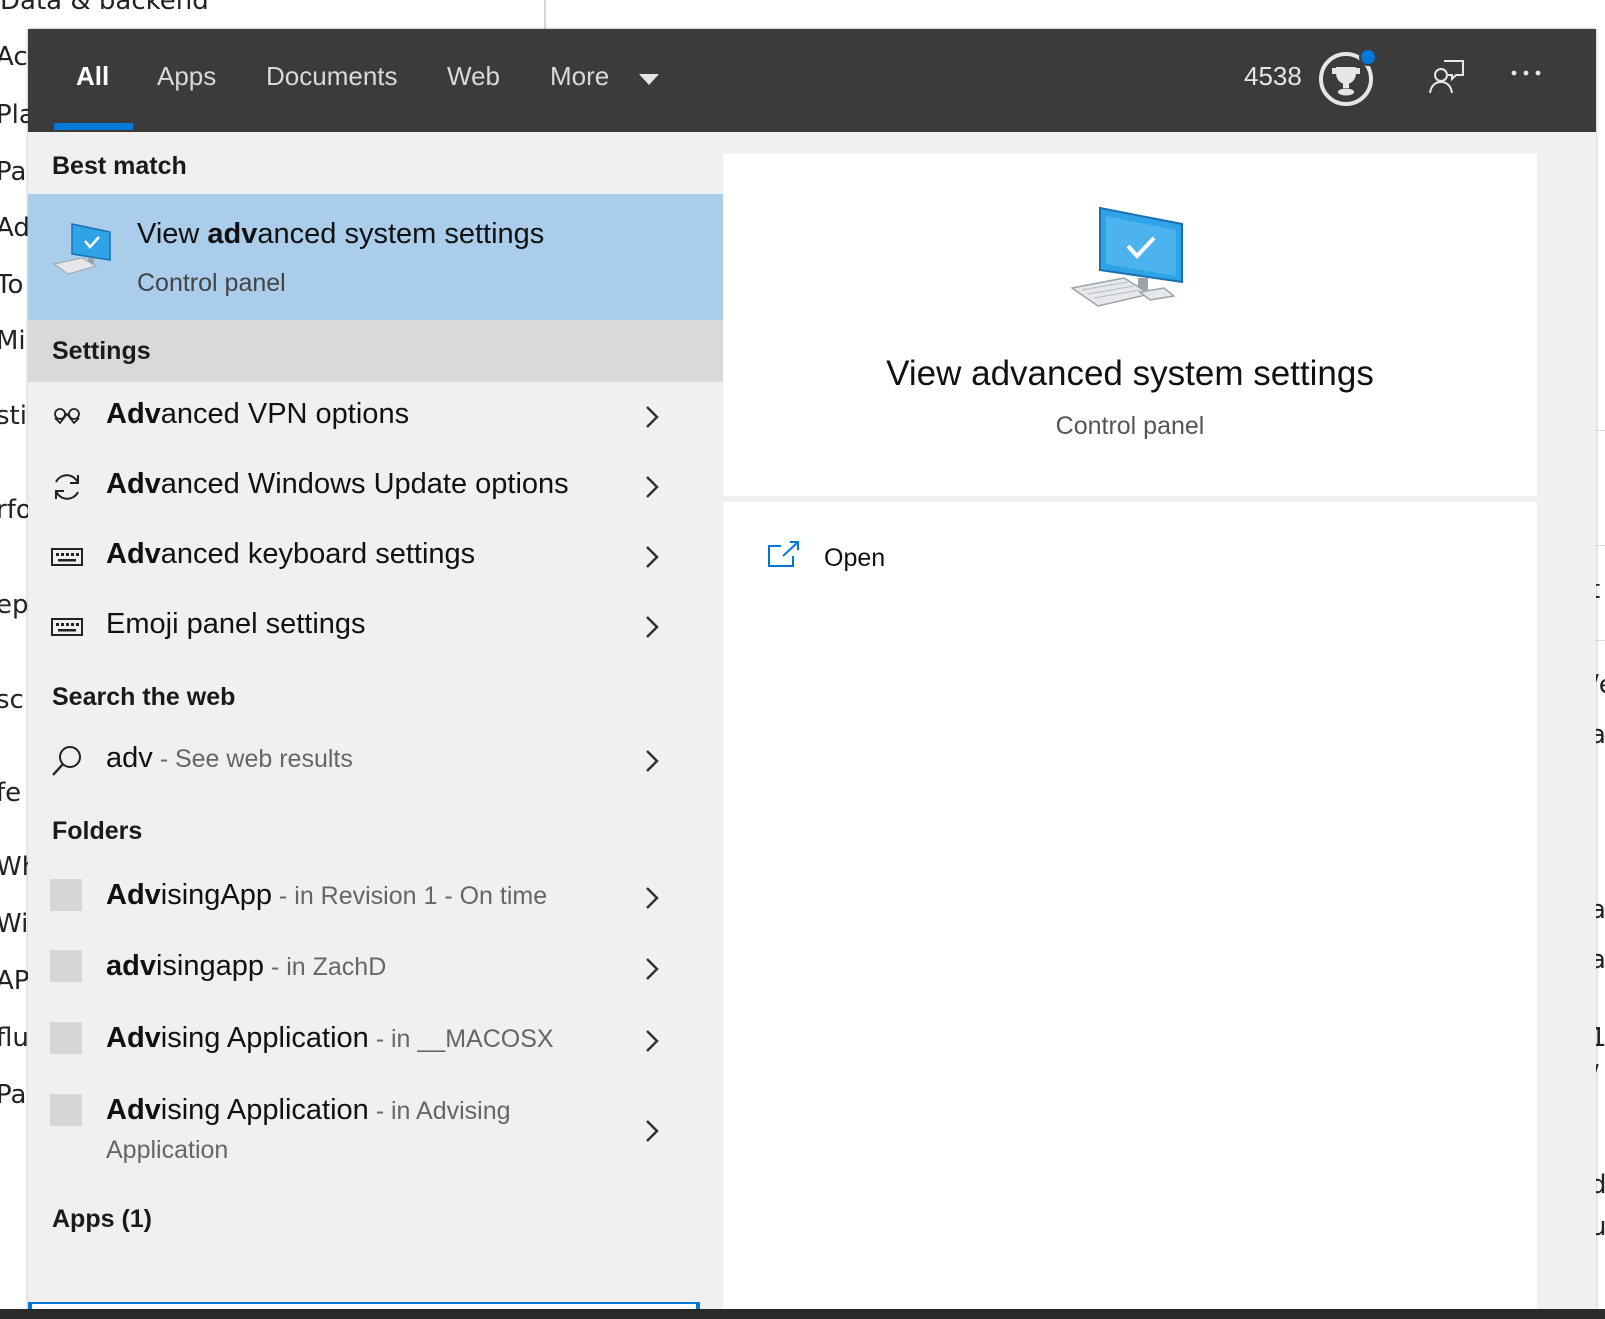 The height and width of the screenshot is (1319, 1605). Describe the element at coordinates (67, 487) in the screenshot. I see `sync-icon` at that location.